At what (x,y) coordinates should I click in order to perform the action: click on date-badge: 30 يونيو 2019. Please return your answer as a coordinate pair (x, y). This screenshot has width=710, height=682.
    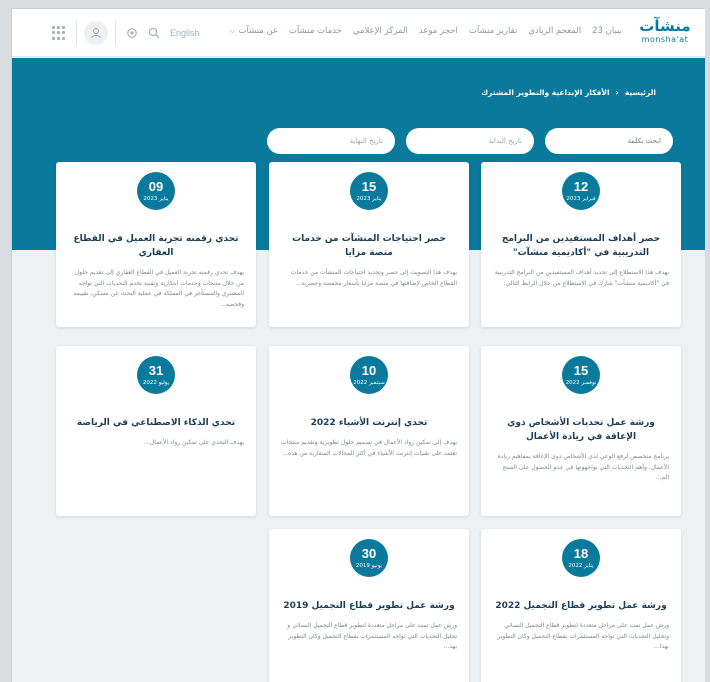
    Looking at the image, I should click on (369, 558).